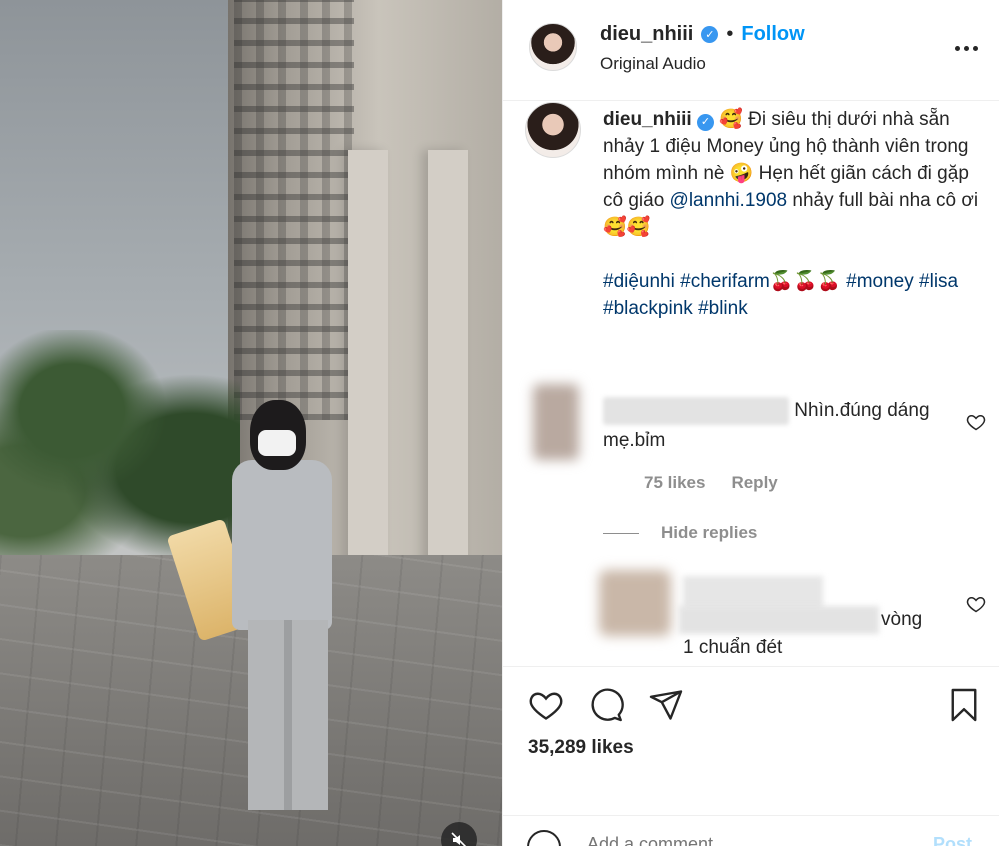 The image size is (999, 846). What do you see at coordinates (753, 593) in the screenshot?
I see `reply-username` at bounding box center [753, 593].